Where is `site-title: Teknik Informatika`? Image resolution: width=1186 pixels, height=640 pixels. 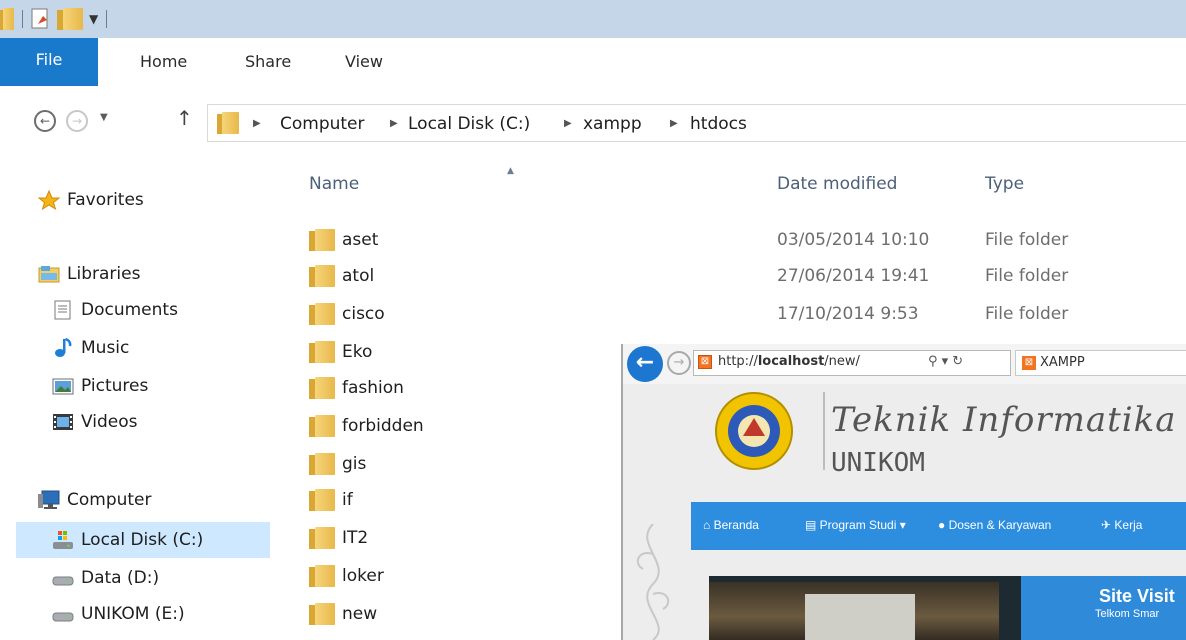
site-title: Teknik Informatika is located at coordinates (1004, 420).